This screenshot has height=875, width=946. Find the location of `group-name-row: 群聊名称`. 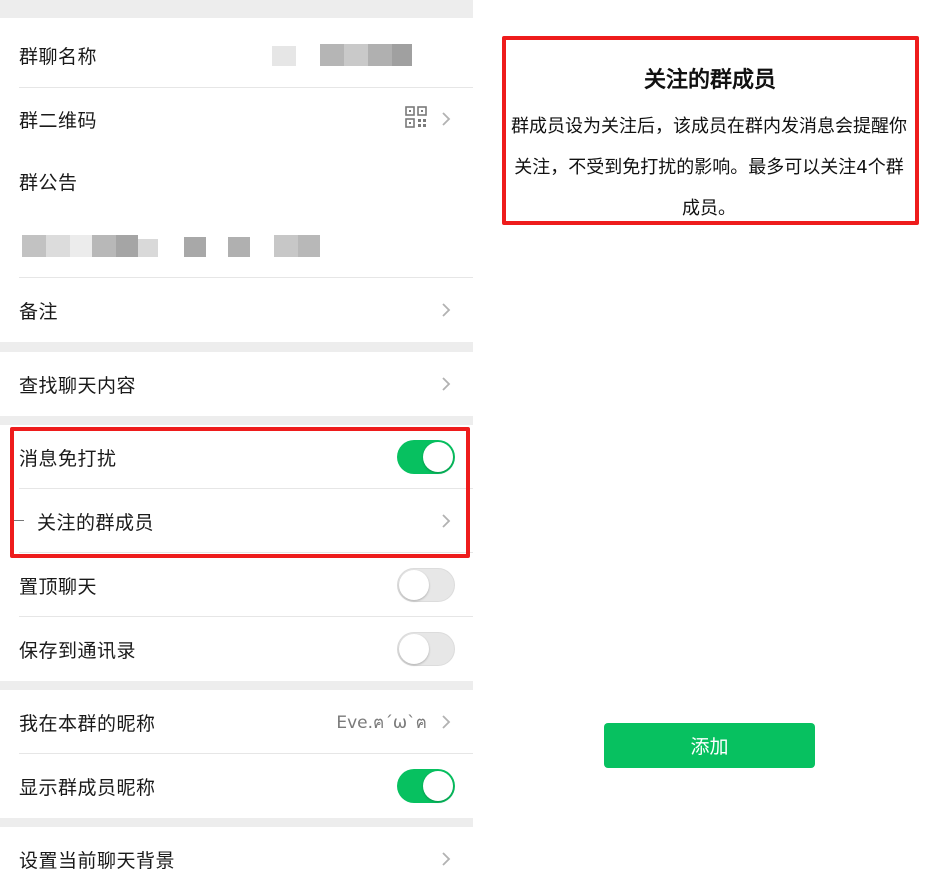

group-name-row: 群聊名称 is located at coordinates (236, 55).